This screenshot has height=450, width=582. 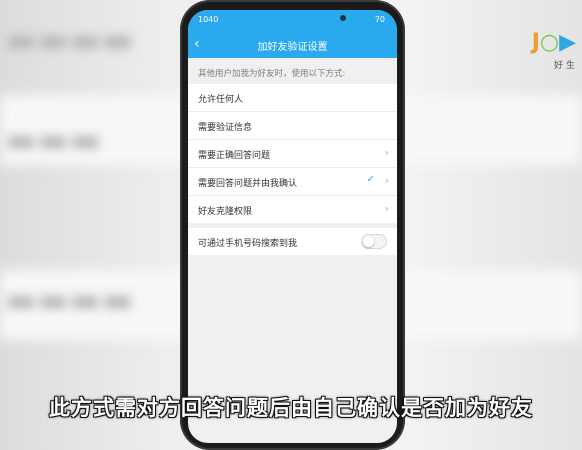 What do you see at coordinates (565, 66) in the screenshot?
I see `logo-text: 好生` at bounding box center [565, 66].